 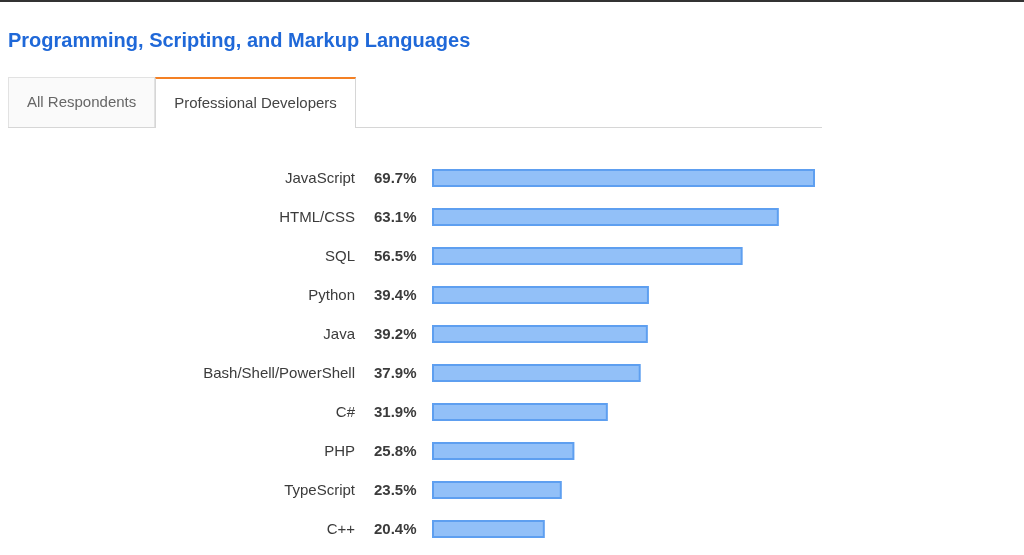 What do you see at coordinates (395, 411) in the screenshot?
I see `value-label: 31.9%` at bounding box center [395, 411].